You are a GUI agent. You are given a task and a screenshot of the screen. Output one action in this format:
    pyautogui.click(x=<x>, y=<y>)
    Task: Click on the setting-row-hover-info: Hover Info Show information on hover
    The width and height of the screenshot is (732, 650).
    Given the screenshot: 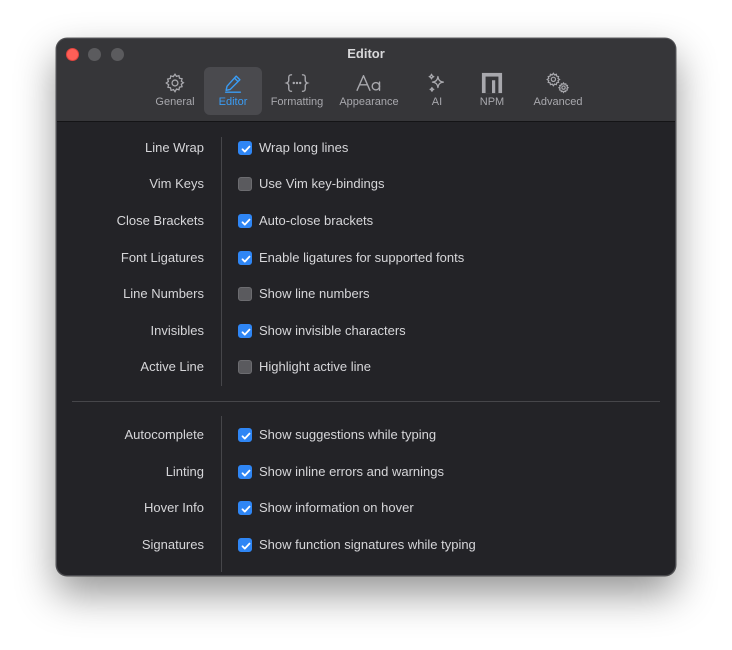 What is the action you would take?
    pyautogui.click(x=366, y=508)
    